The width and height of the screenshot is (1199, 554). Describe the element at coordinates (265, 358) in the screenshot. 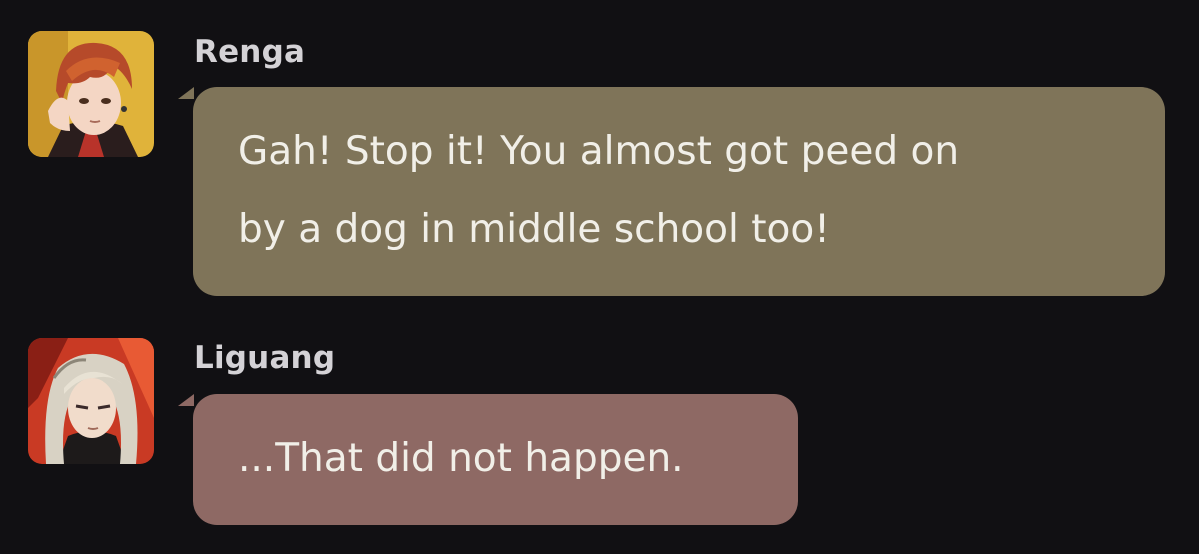

I see `sender-name: Liguang` at that location.